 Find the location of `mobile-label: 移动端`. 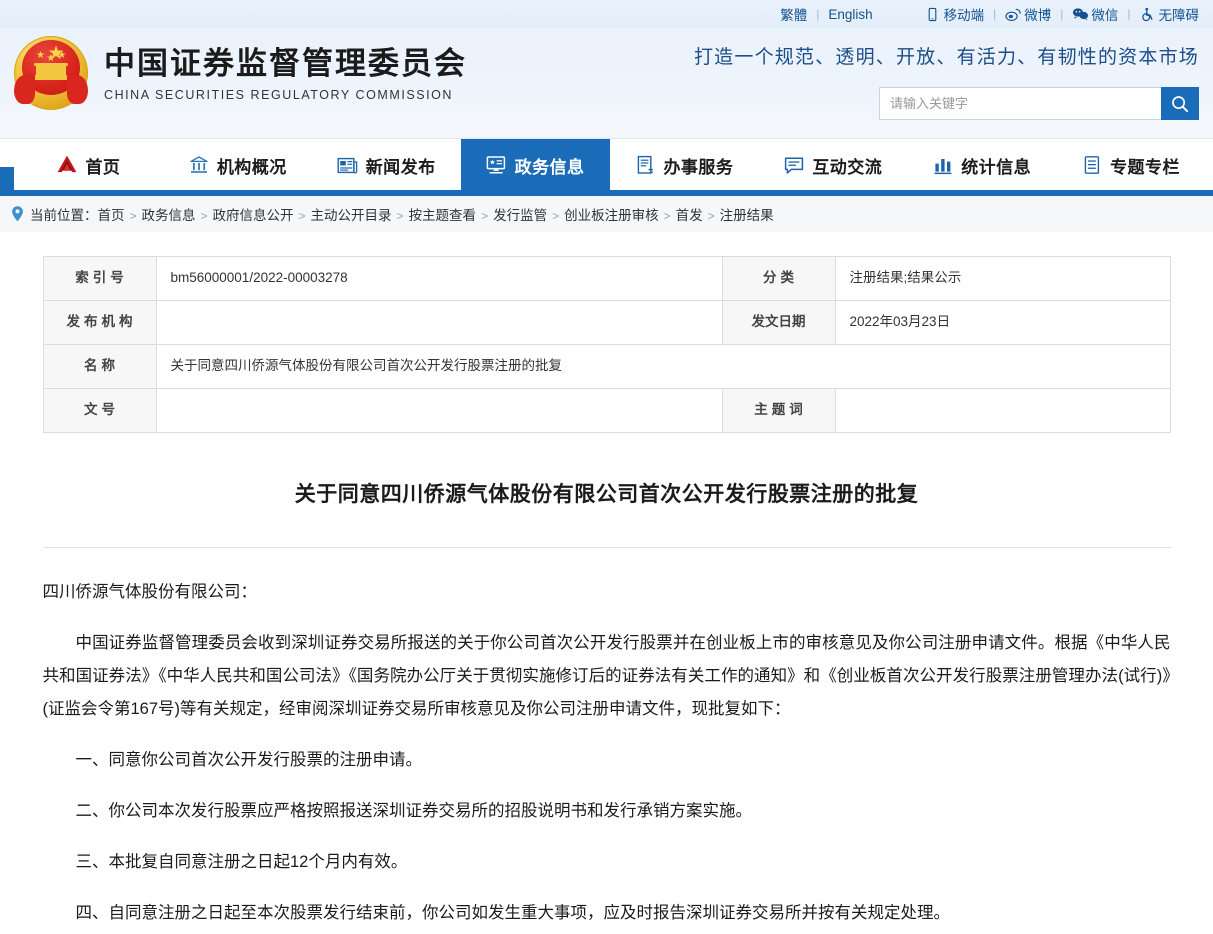

mobile-label: 移动端 is located at coordinates (964, 15).